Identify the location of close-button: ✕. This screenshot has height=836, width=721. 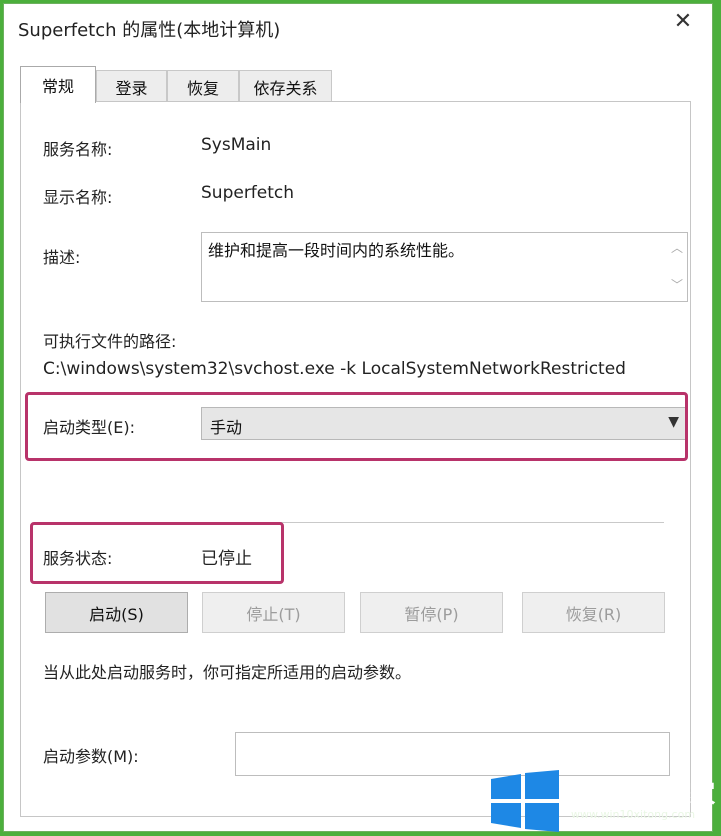
(683, 21).